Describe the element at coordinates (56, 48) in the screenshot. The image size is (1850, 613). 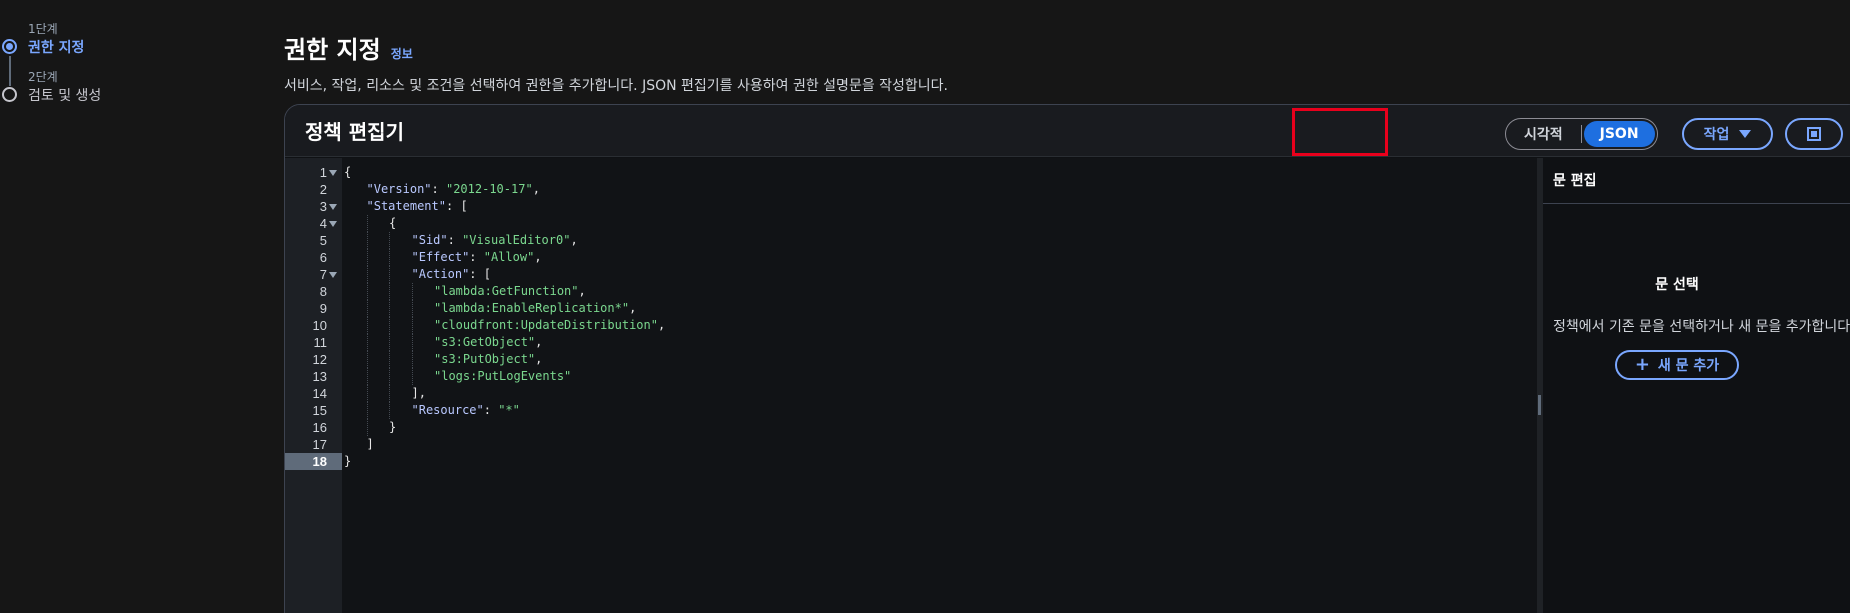
I see `step-1-label: 권한 지정` at that location.